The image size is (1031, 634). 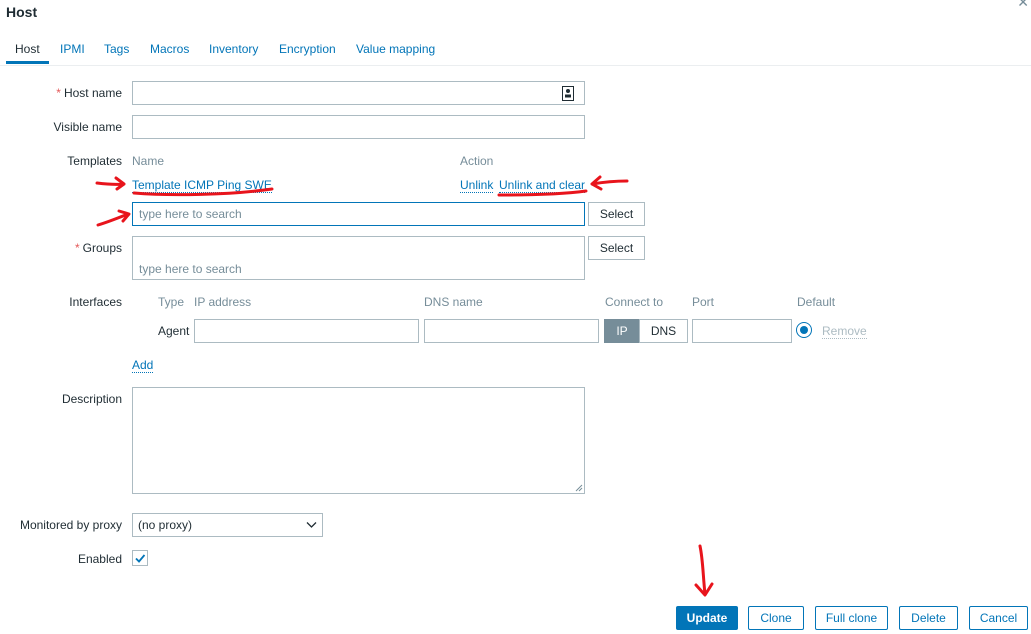 What do you see at coordinates (851, 618) in the screenshot?
I see `full-clone-button: Full clone` at bounding box center [851, 618].